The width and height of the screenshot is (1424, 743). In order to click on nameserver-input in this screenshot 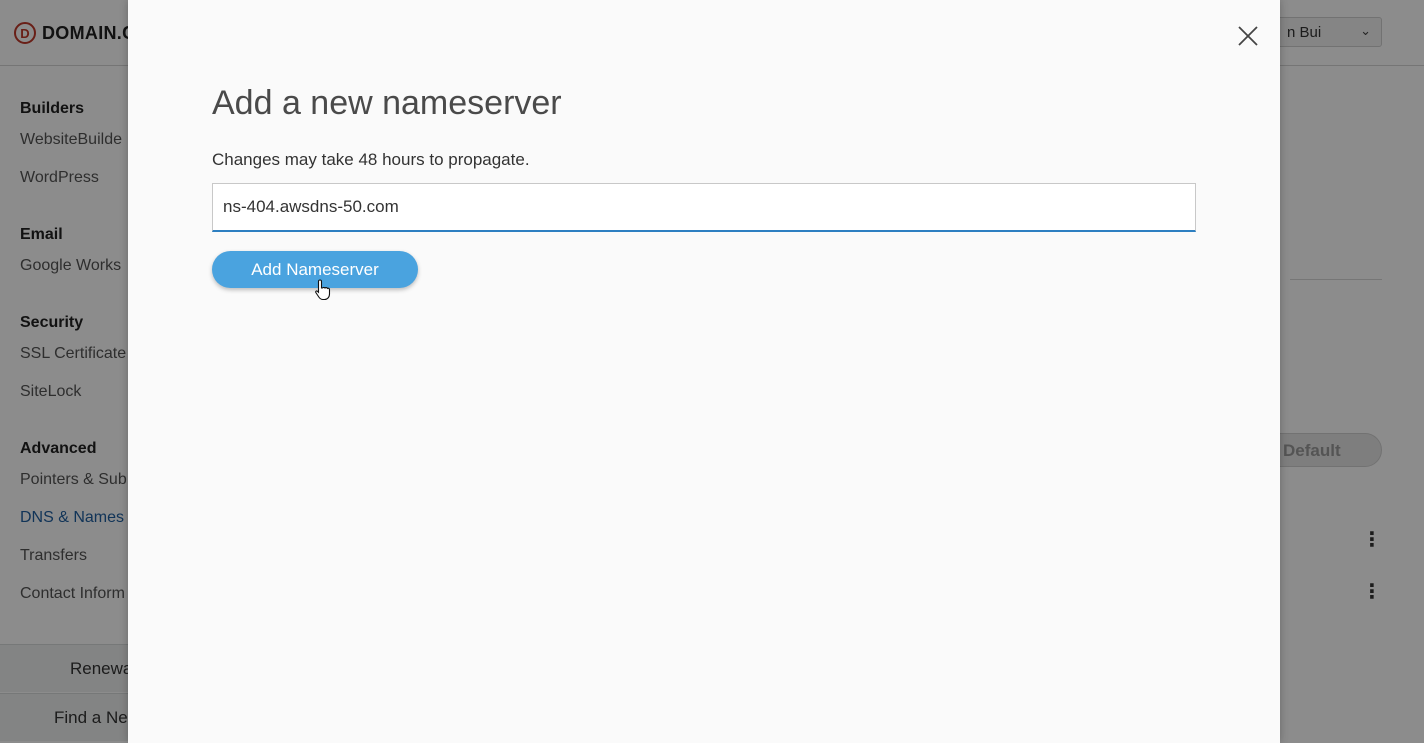, I will do `click(704, 207)`.